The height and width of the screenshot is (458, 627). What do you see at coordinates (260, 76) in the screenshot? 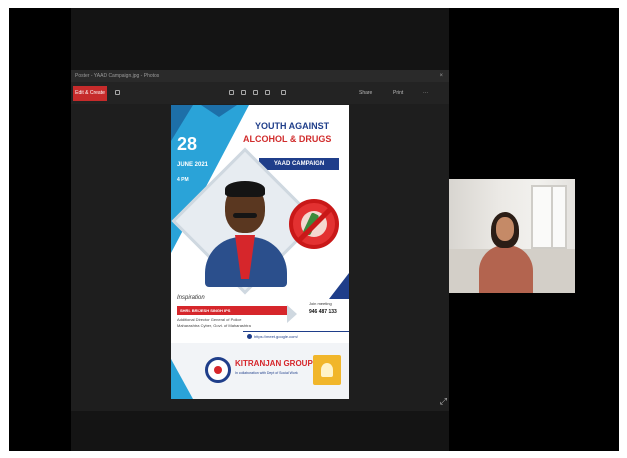
I see `photo-viewer-titlebar: Poster - YAAD Campaign.jpg - Photos ×` at bounding box center [260, 76].